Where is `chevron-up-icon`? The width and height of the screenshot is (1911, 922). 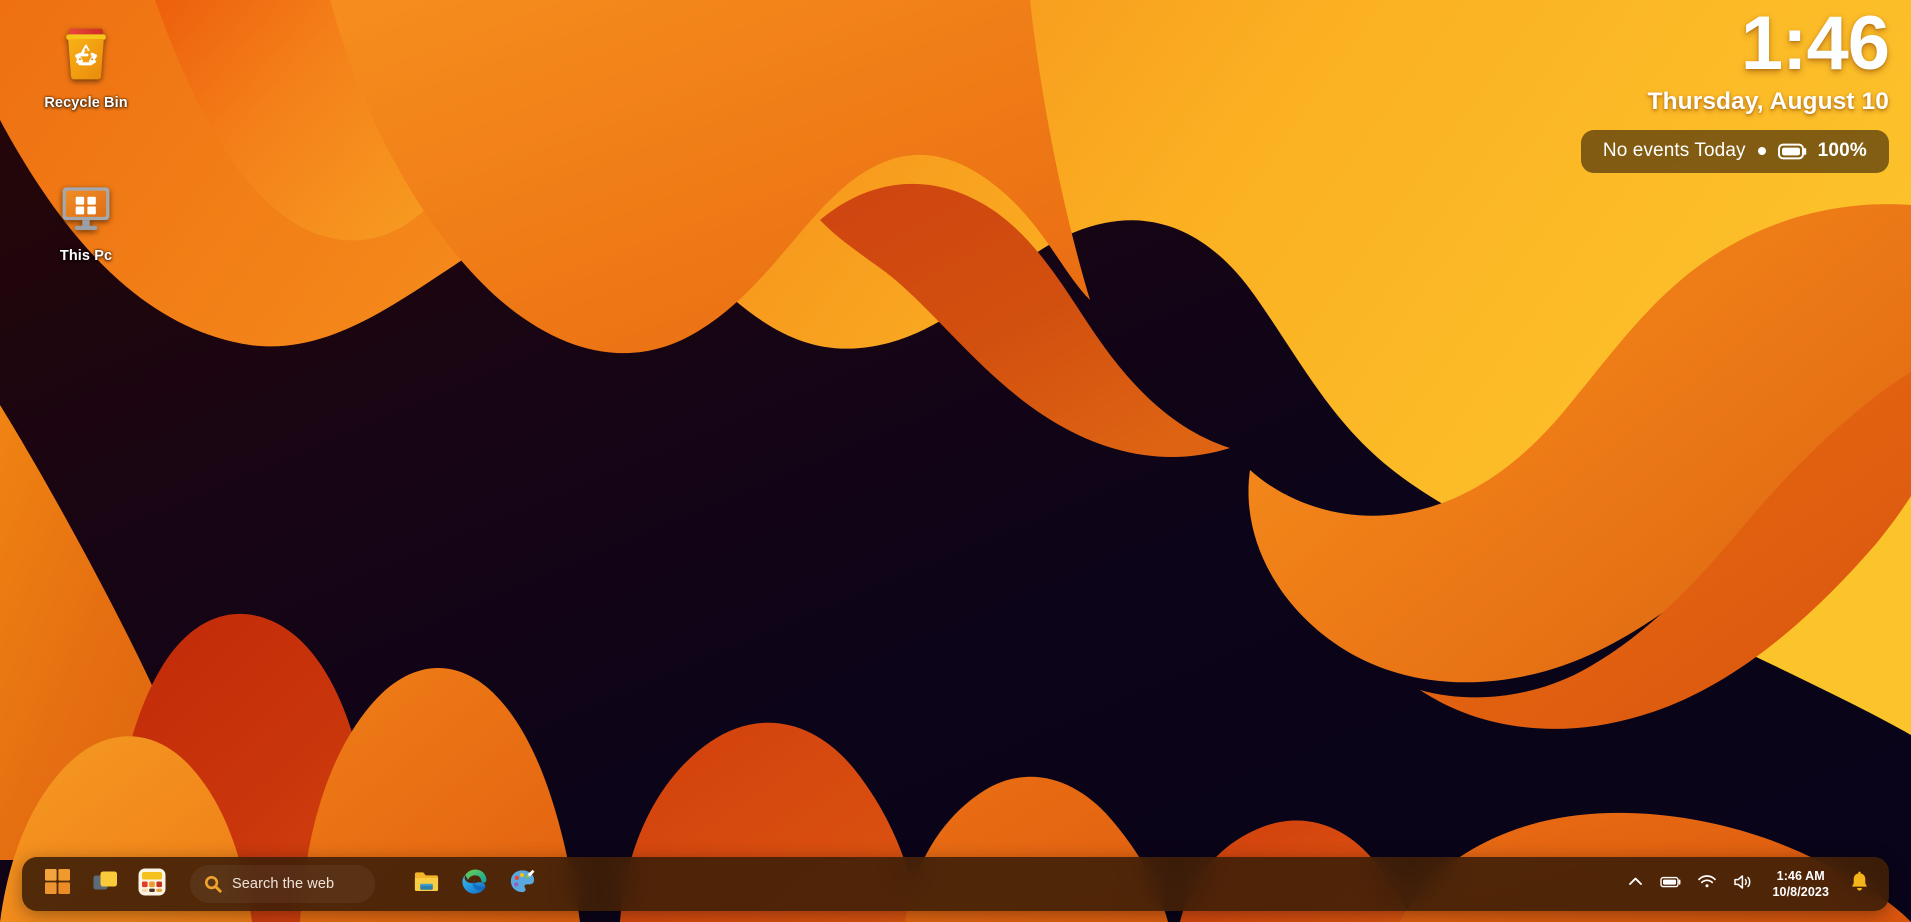 chevron-up-icon is located at coordinates (1635, 884).